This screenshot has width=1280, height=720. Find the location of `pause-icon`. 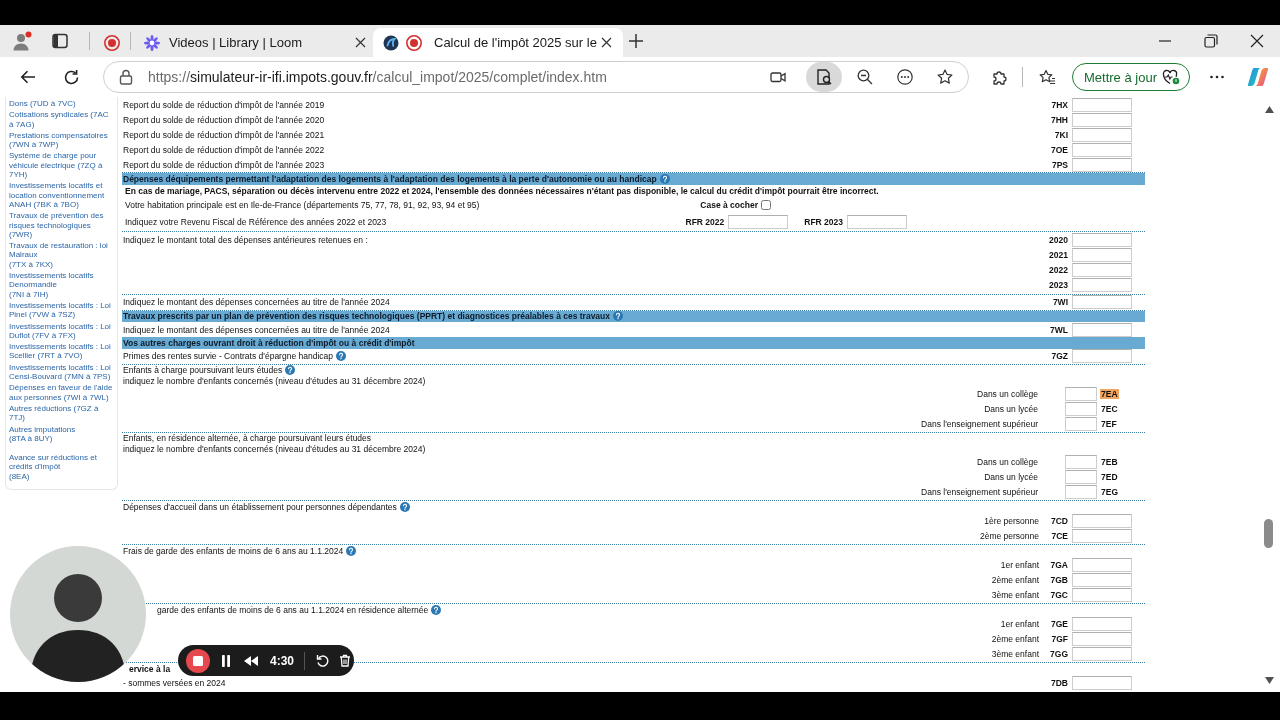

pause-icon is located at coordinates (226, 660).